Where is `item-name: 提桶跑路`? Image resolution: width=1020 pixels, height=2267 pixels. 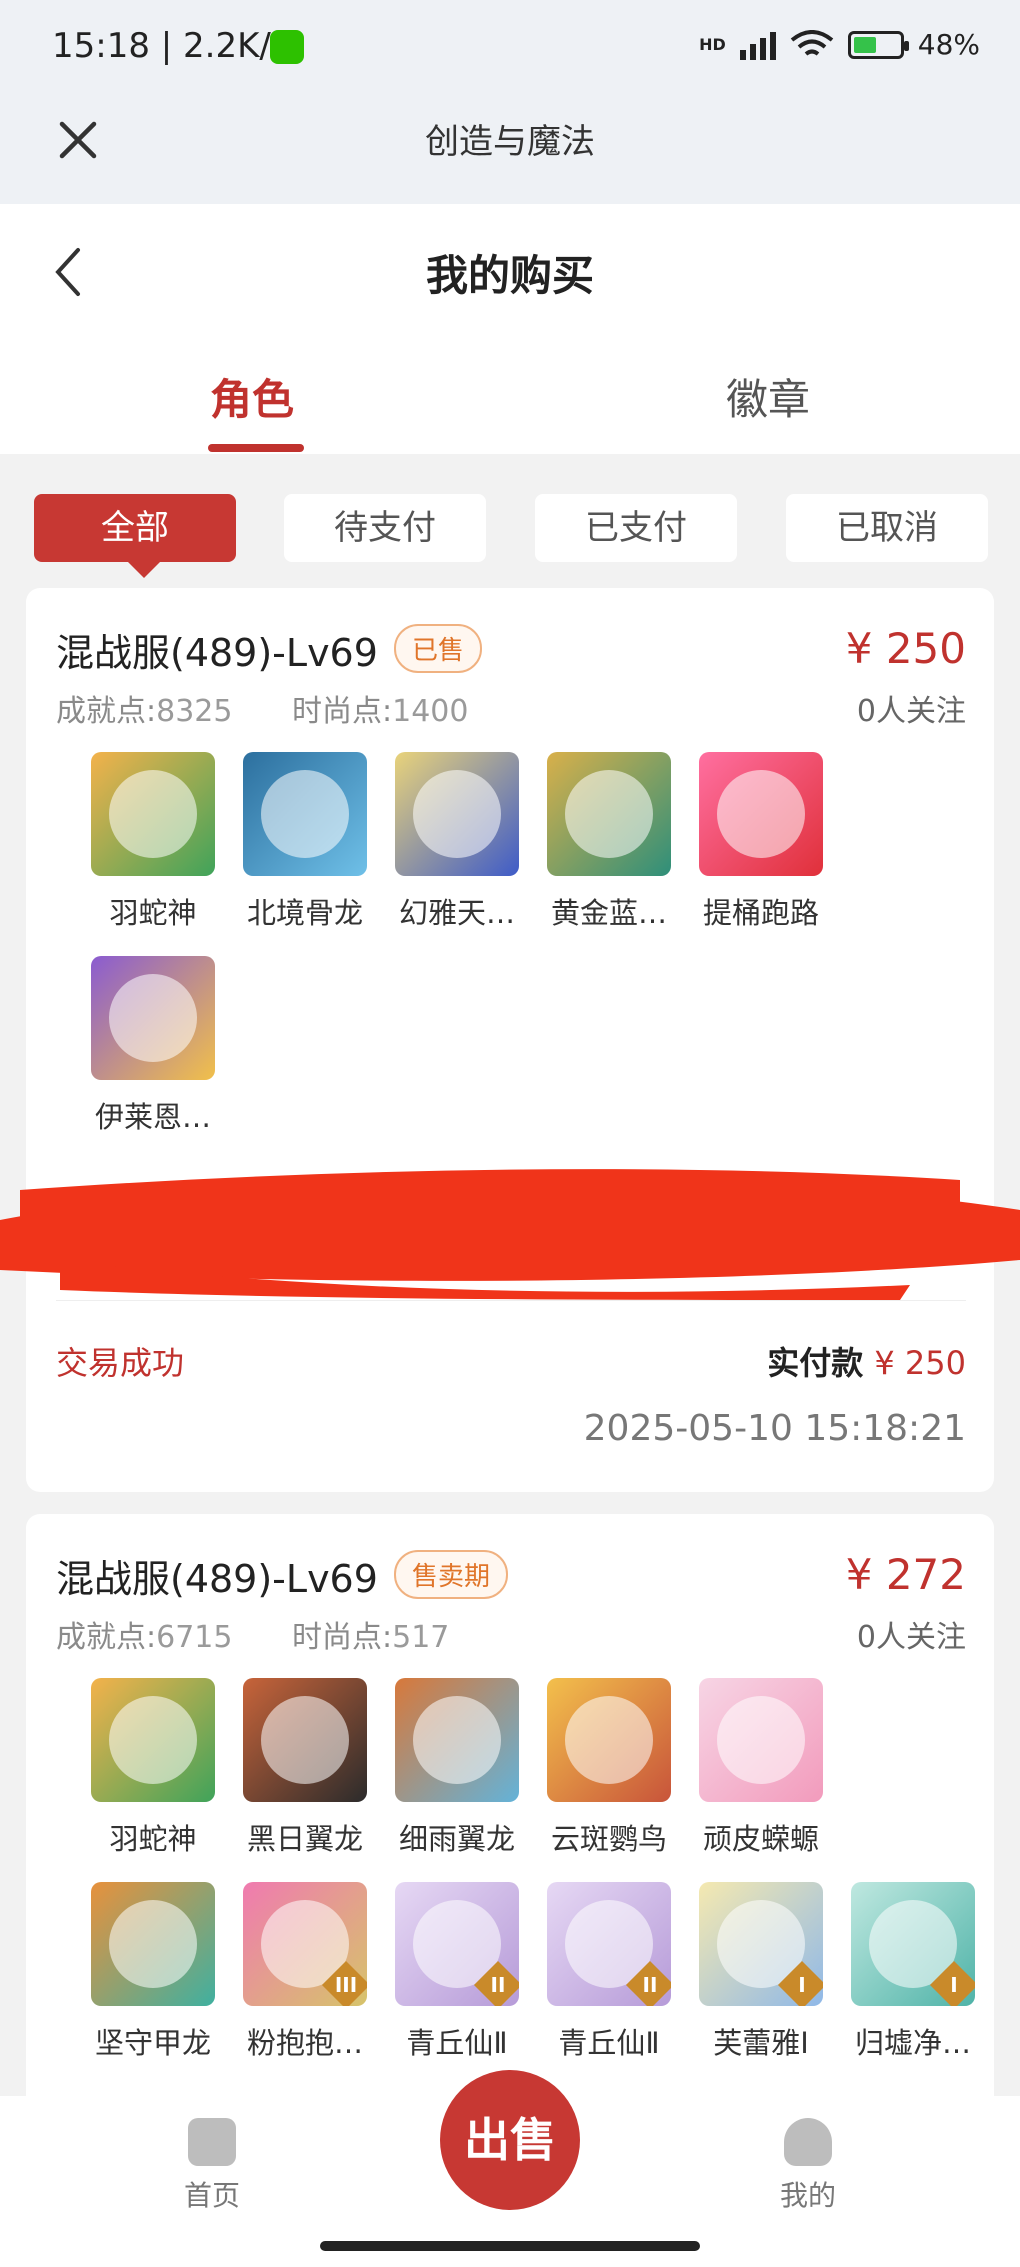 item-name: 提桶跑路 is located at coordinates (760, 913).